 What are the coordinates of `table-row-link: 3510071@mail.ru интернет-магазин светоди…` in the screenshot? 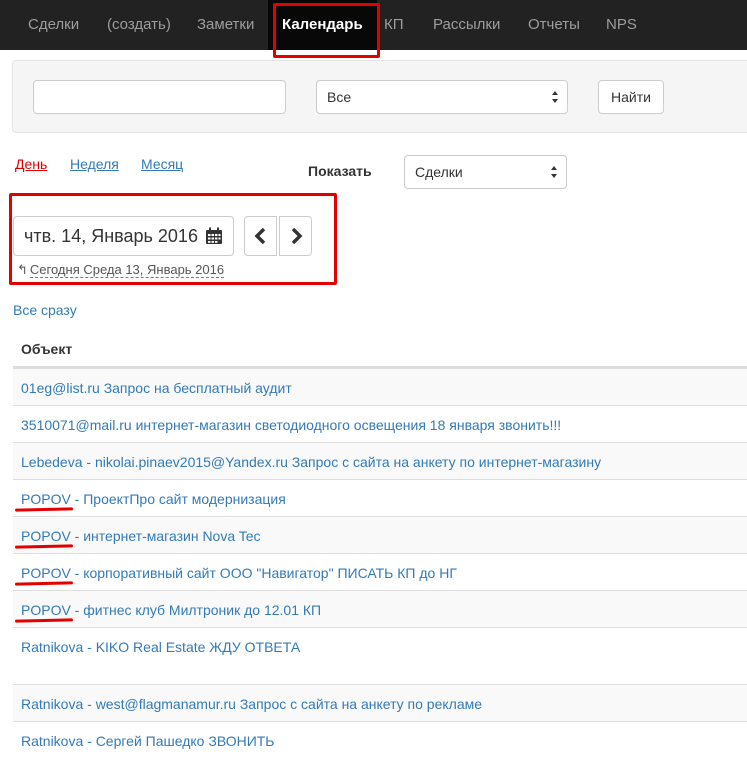 It's located at (384, 420).